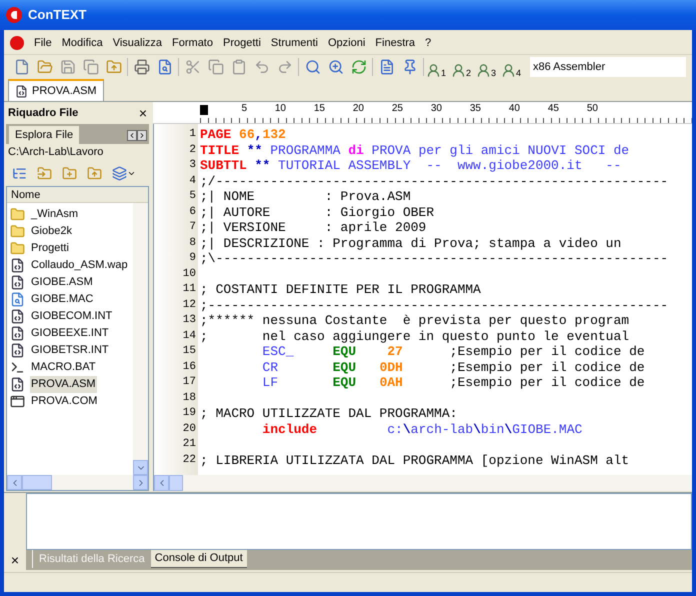 The width and height of the screenshot is (696, 596). I want to click on ruler-label: 50, so click(592, 109).